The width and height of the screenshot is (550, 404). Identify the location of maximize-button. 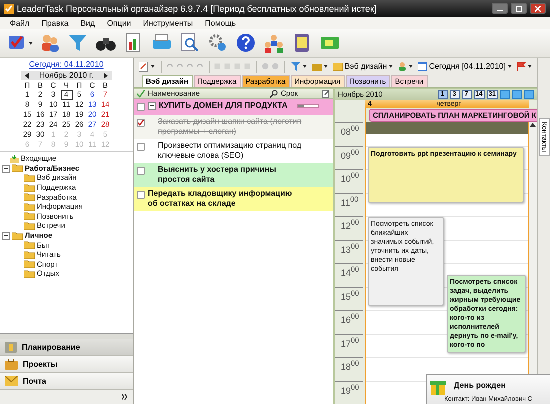
(519, 8).